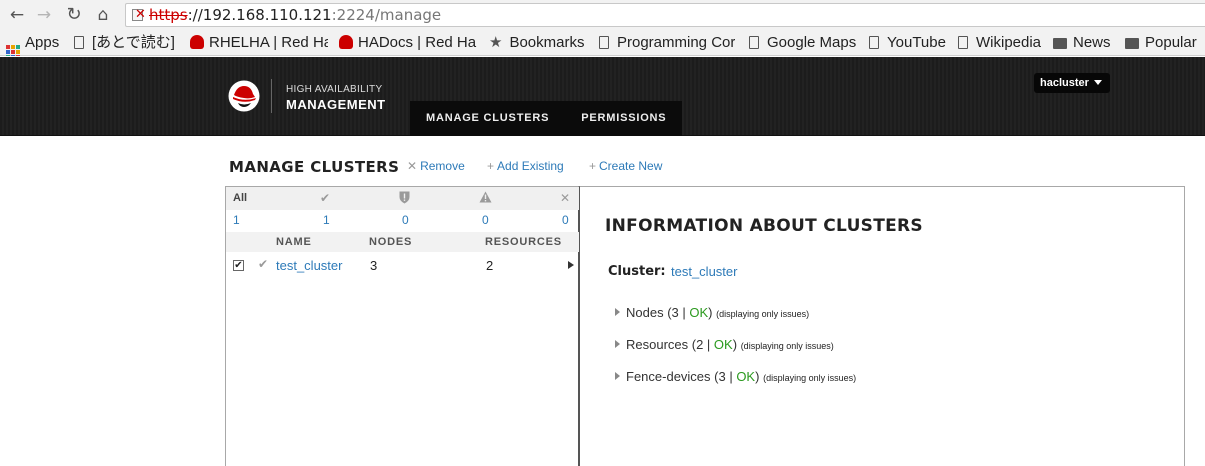 Image resolution: width=1205 pixels, height=466 pixels. Describe the element at coordinates (271, 96) in the screenshot. I see `logo-divider` at that location.